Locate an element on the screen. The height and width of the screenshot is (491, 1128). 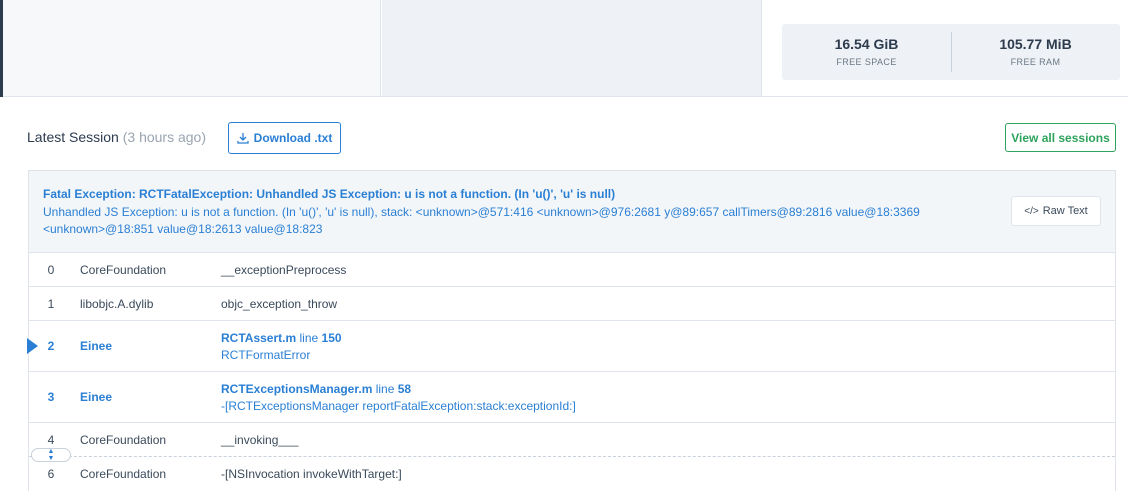
stack-frame: 0 CoreFoundation __exceptionPreprocess is located at coordinates (572, 269).